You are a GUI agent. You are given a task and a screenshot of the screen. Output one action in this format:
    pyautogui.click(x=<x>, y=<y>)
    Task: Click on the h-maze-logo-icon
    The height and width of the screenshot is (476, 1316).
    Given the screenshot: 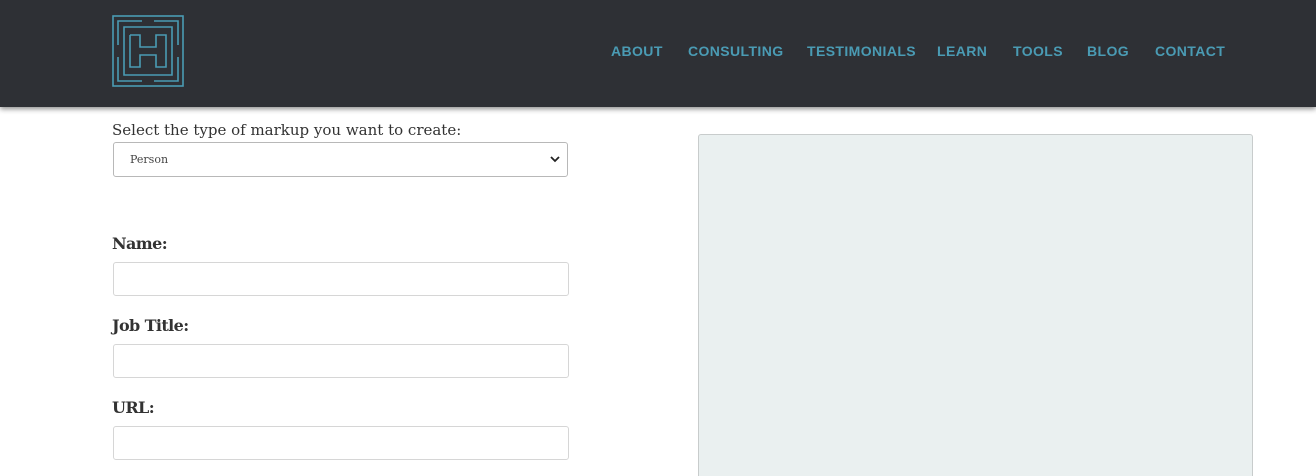 What is the action you would take?
    pyautogui.click(x=148, y=51)
    